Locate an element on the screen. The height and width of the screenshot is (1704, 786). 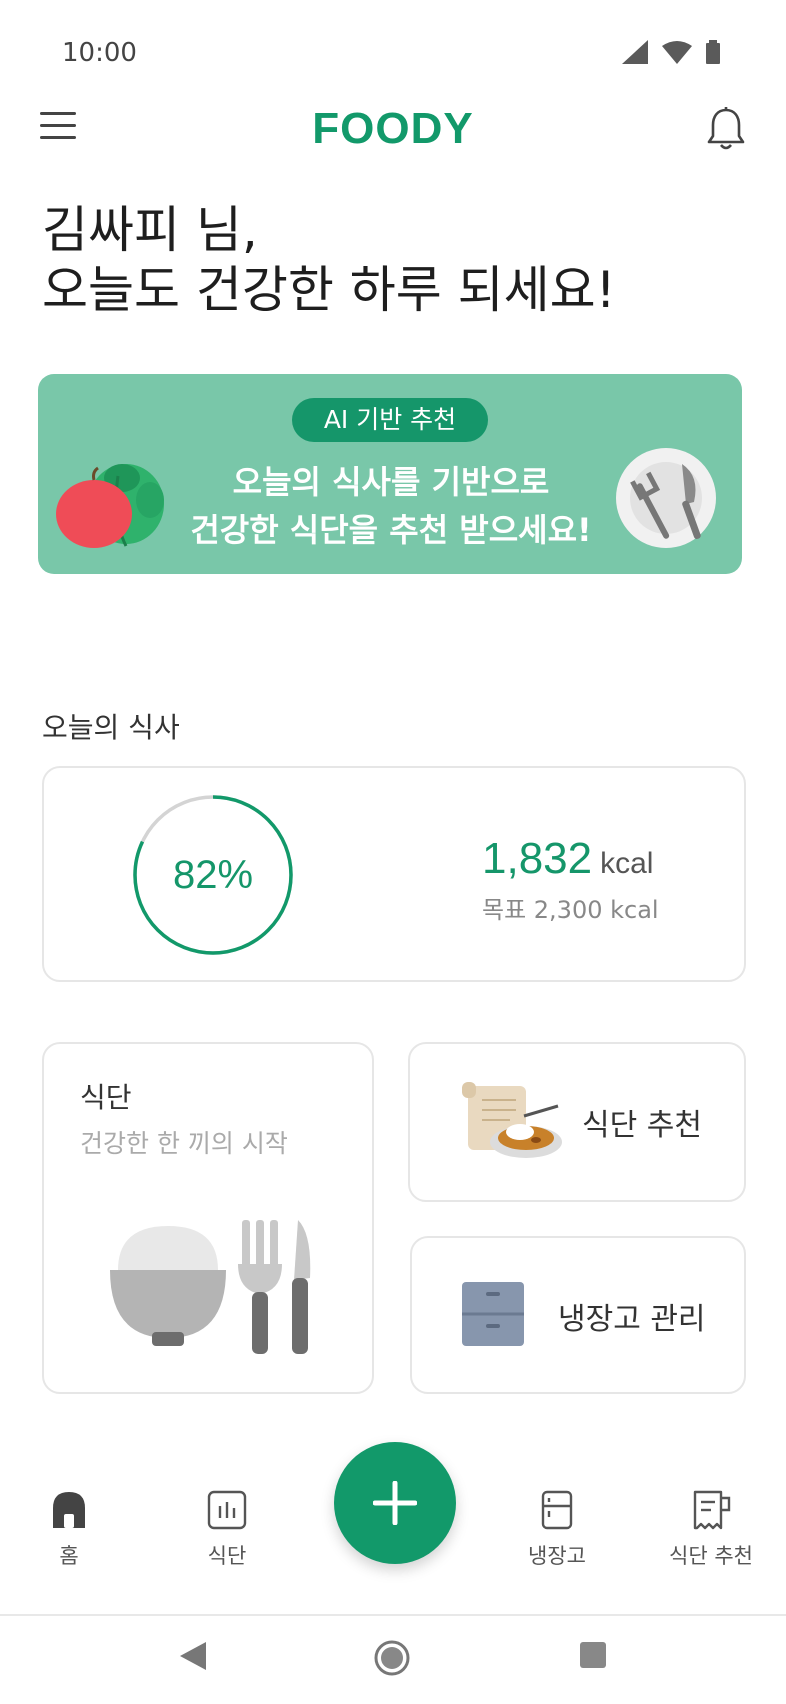
kcal-consumed: 1,832 kcal is located at coordinates (567, 859).